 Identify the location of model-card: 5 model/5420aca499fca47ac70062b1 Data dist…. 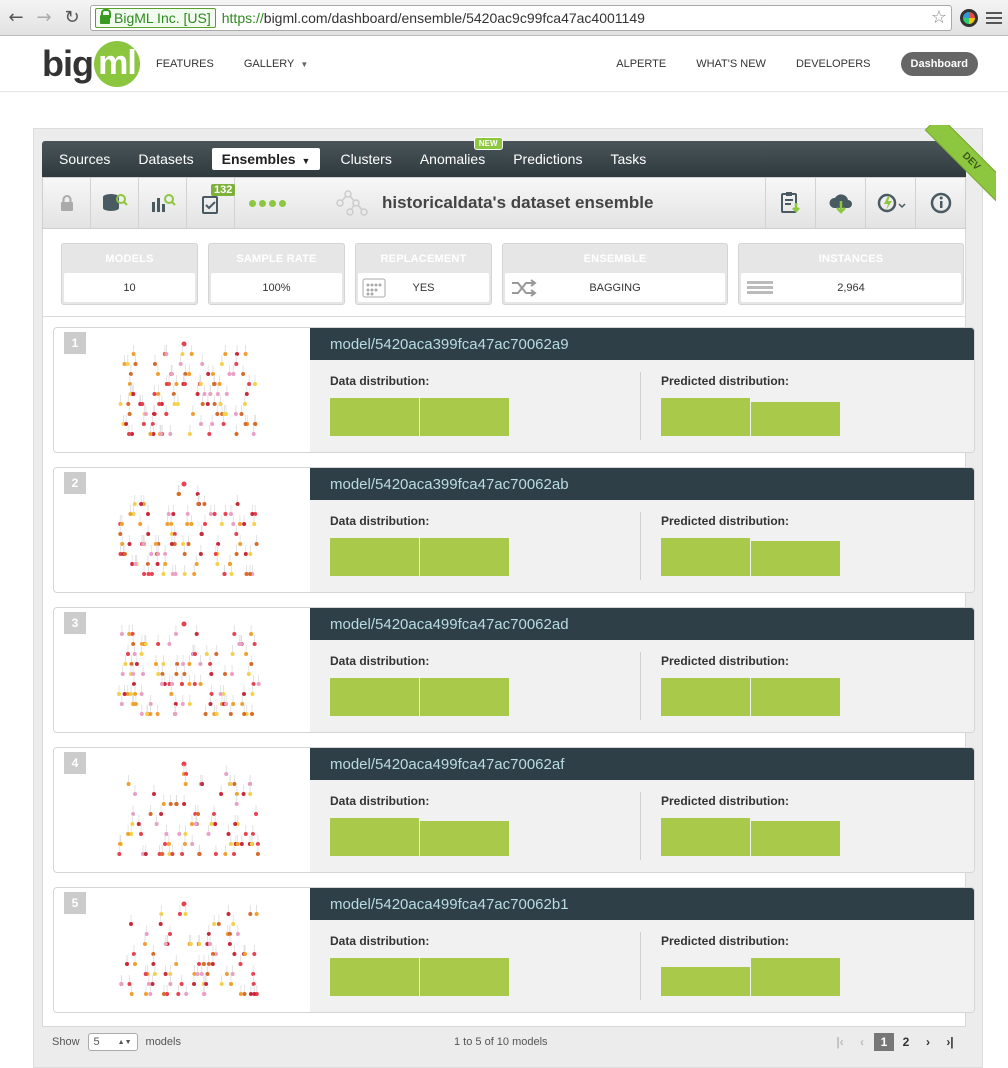
(514, 950).